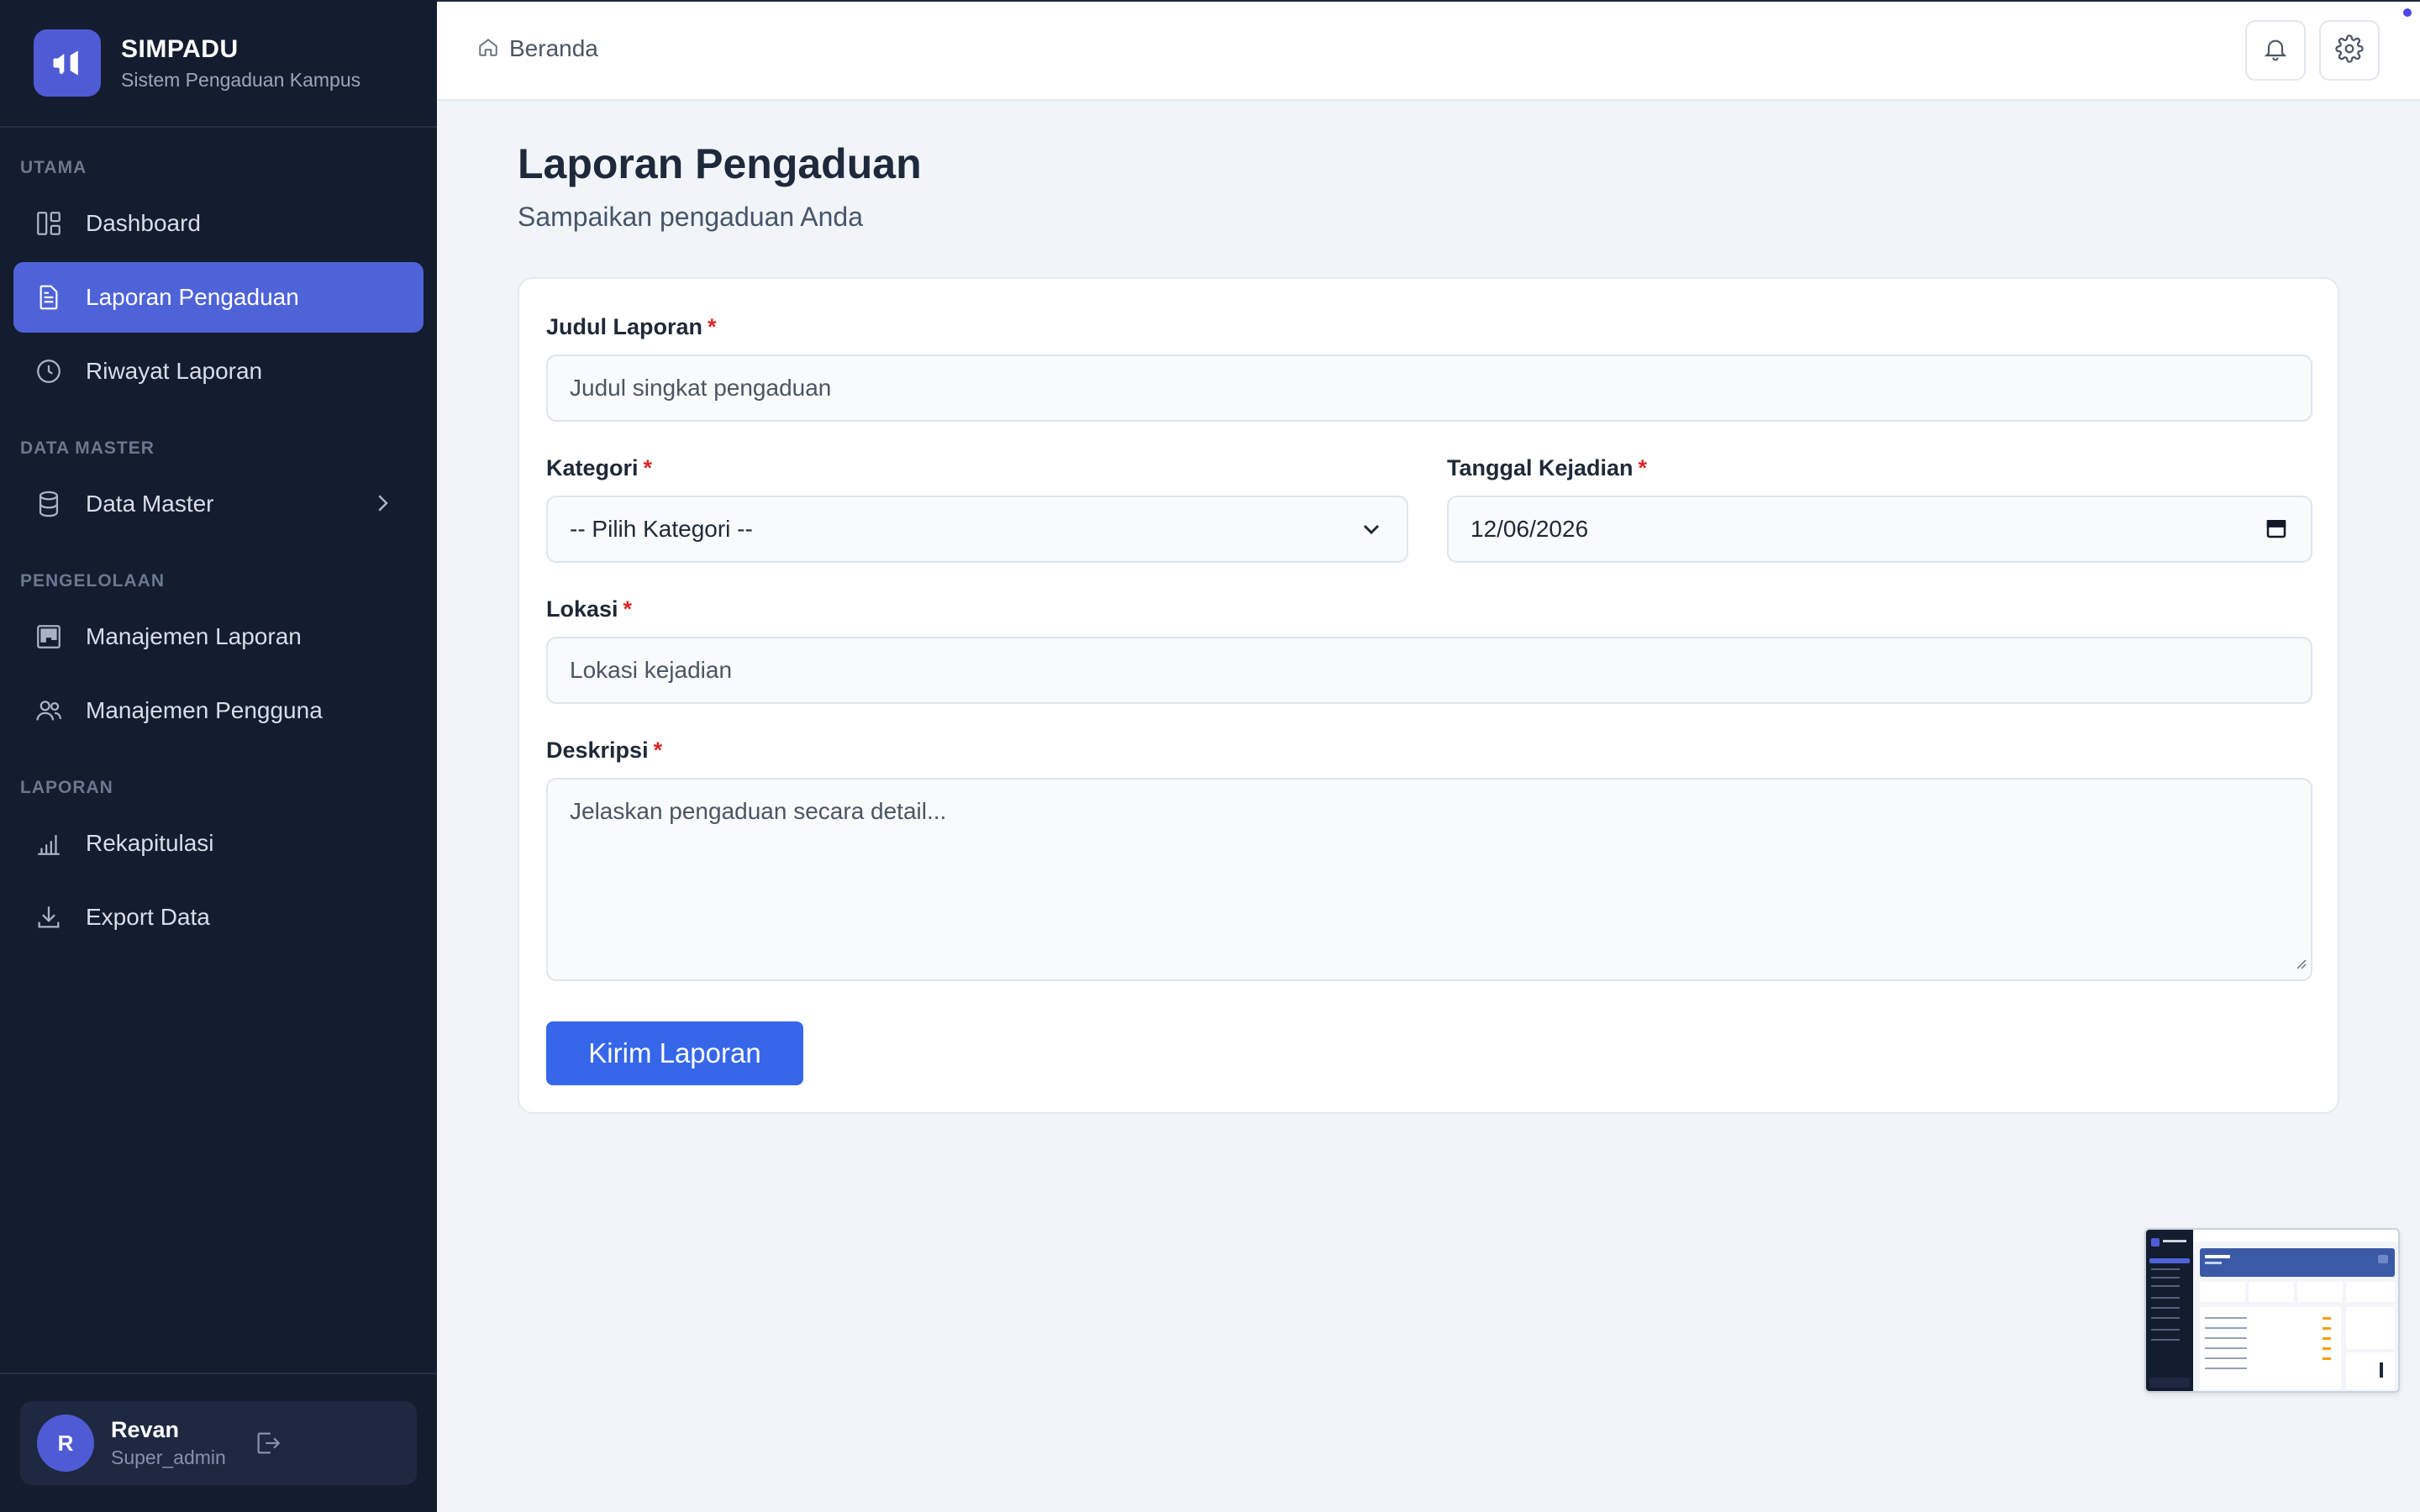  Describe the element at coordinates (87, 448) in the screenshot. I see `section-label-data-master: DATA MASTER` at that location.